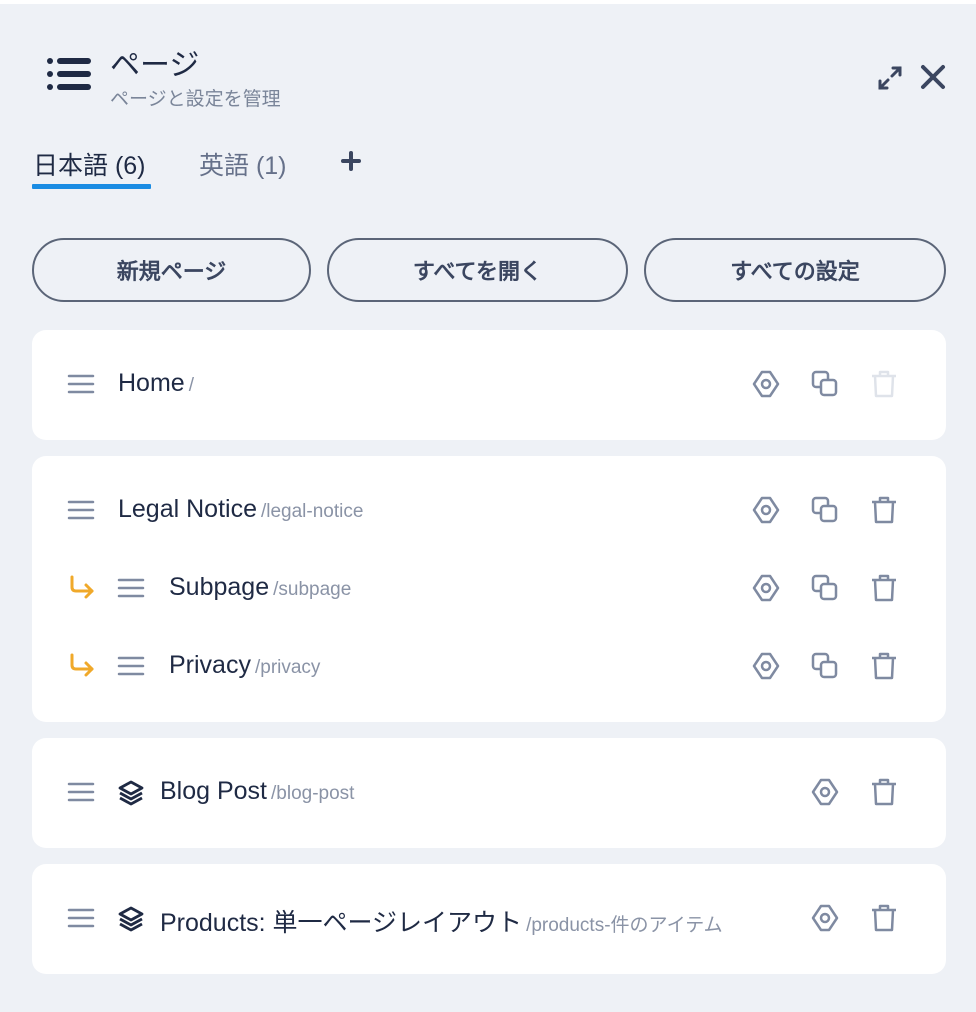 The width and height of the screenshot is (976, 1012). What do you see at coordinates (243, 164) in the screenshot?
I see `tab-english: 英語 (1)` at bounding box center [243, 164].